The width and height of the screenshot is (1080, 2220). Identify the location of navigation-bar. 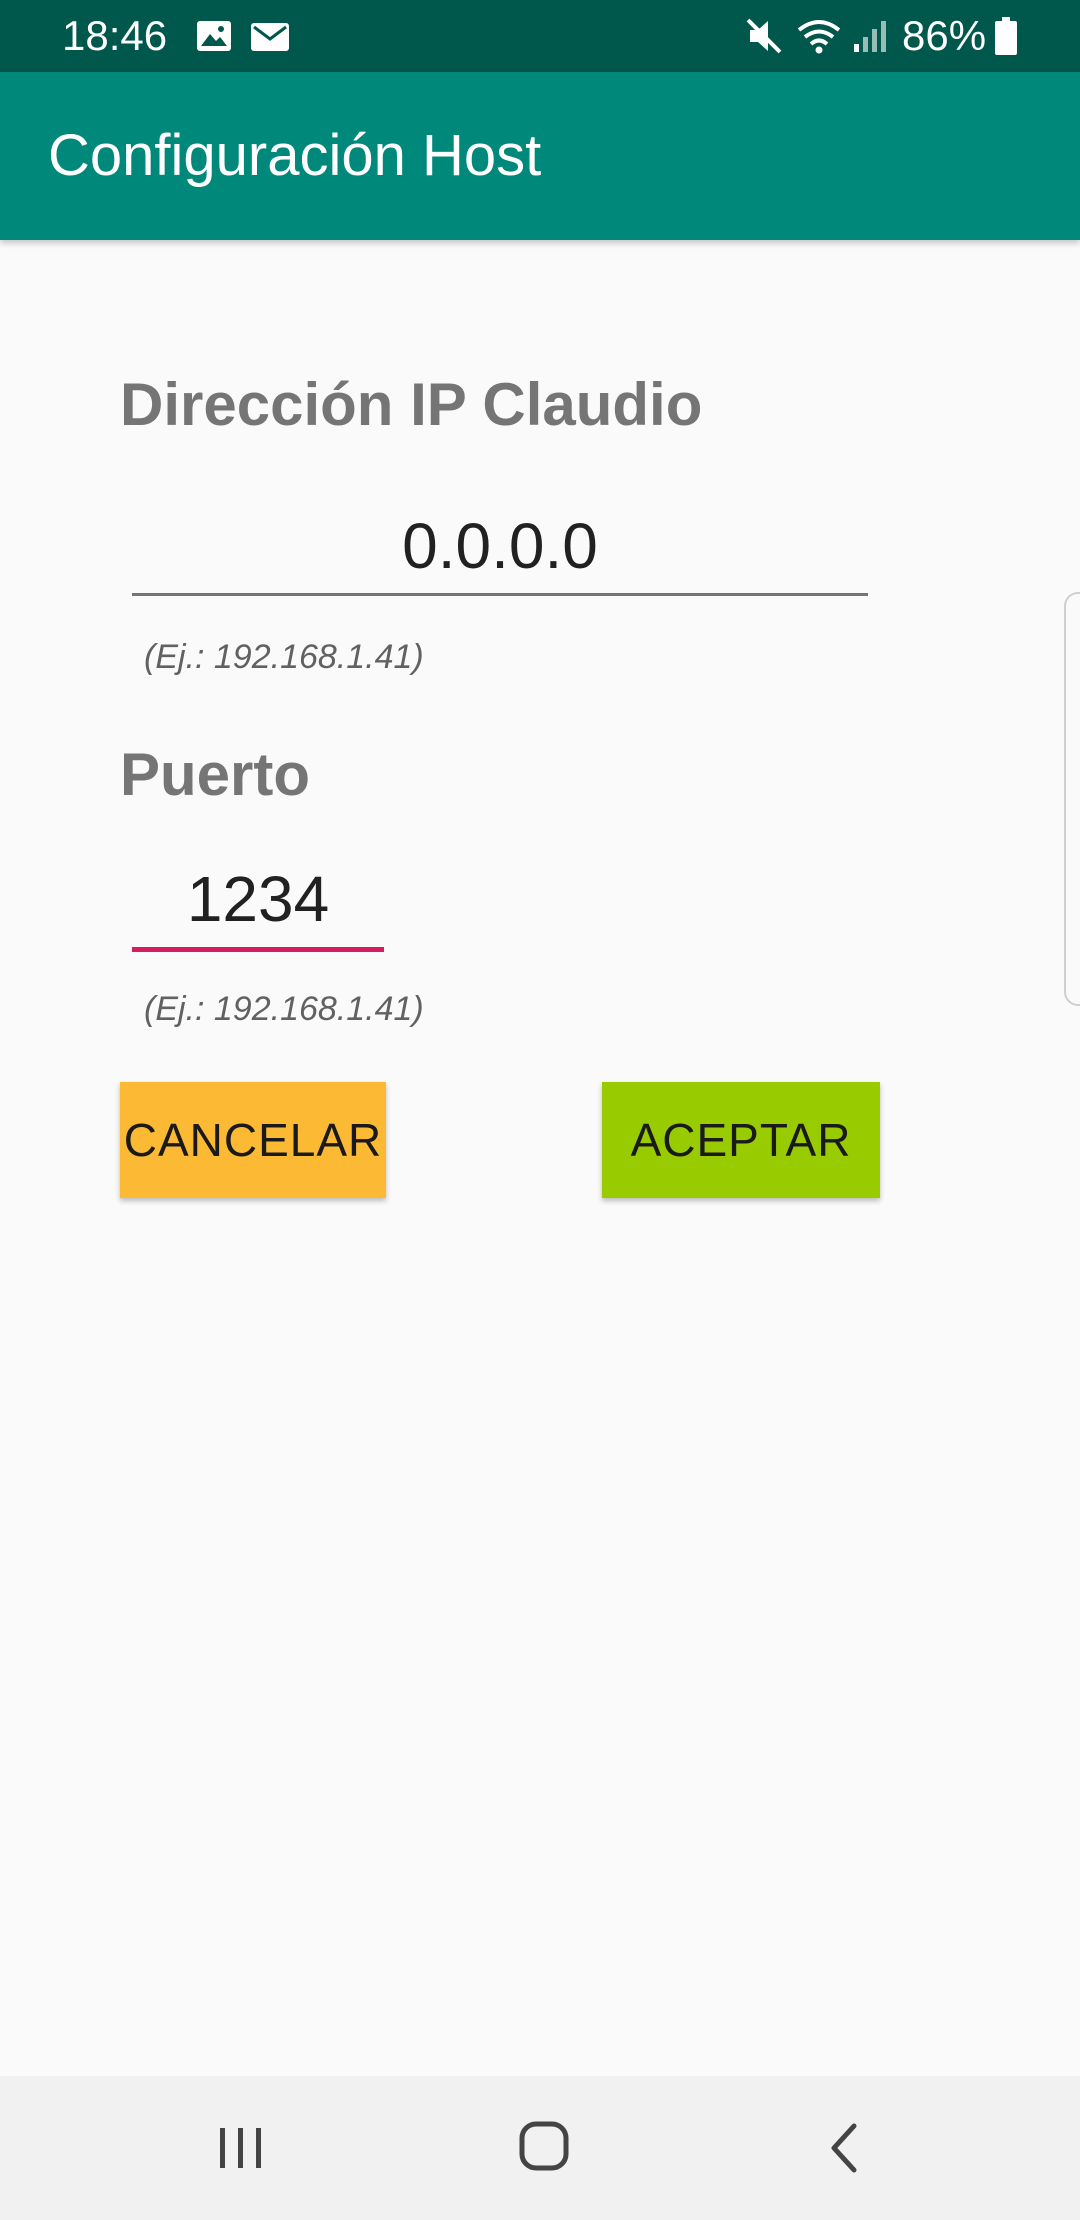
(540, 2148).